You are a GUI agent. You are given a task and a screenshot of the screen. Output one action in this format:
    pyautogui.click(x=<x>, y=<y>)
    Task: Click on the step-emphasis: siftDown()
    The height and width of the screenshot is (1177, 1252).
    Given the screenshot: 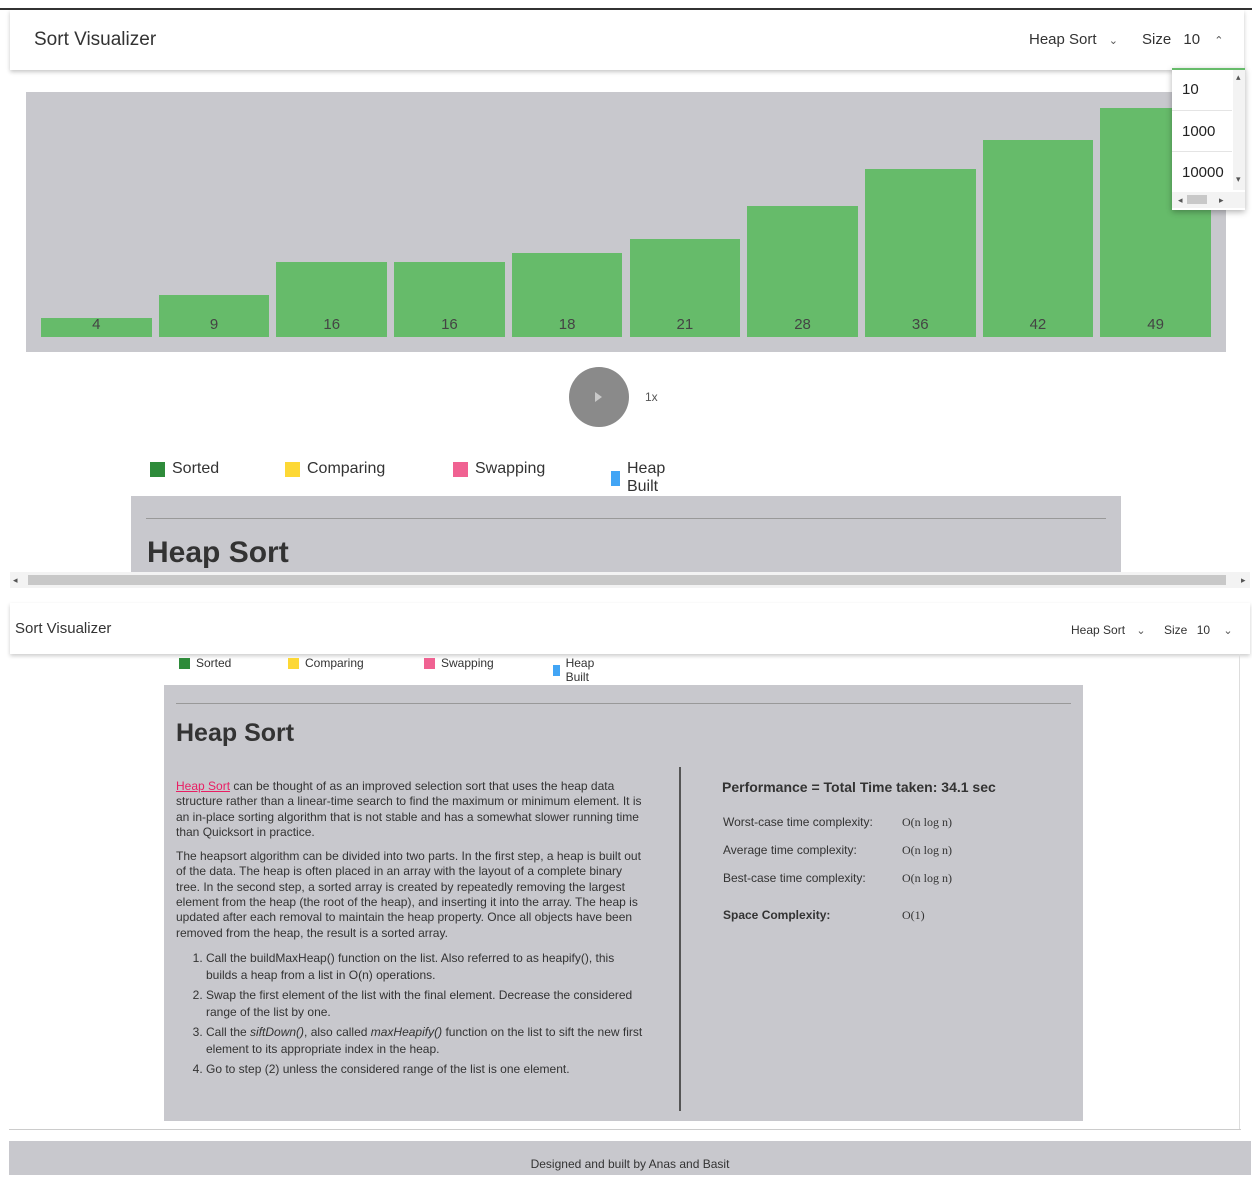 What is the action you would take?
    pyautogui.click(x=277, y=1031)
    